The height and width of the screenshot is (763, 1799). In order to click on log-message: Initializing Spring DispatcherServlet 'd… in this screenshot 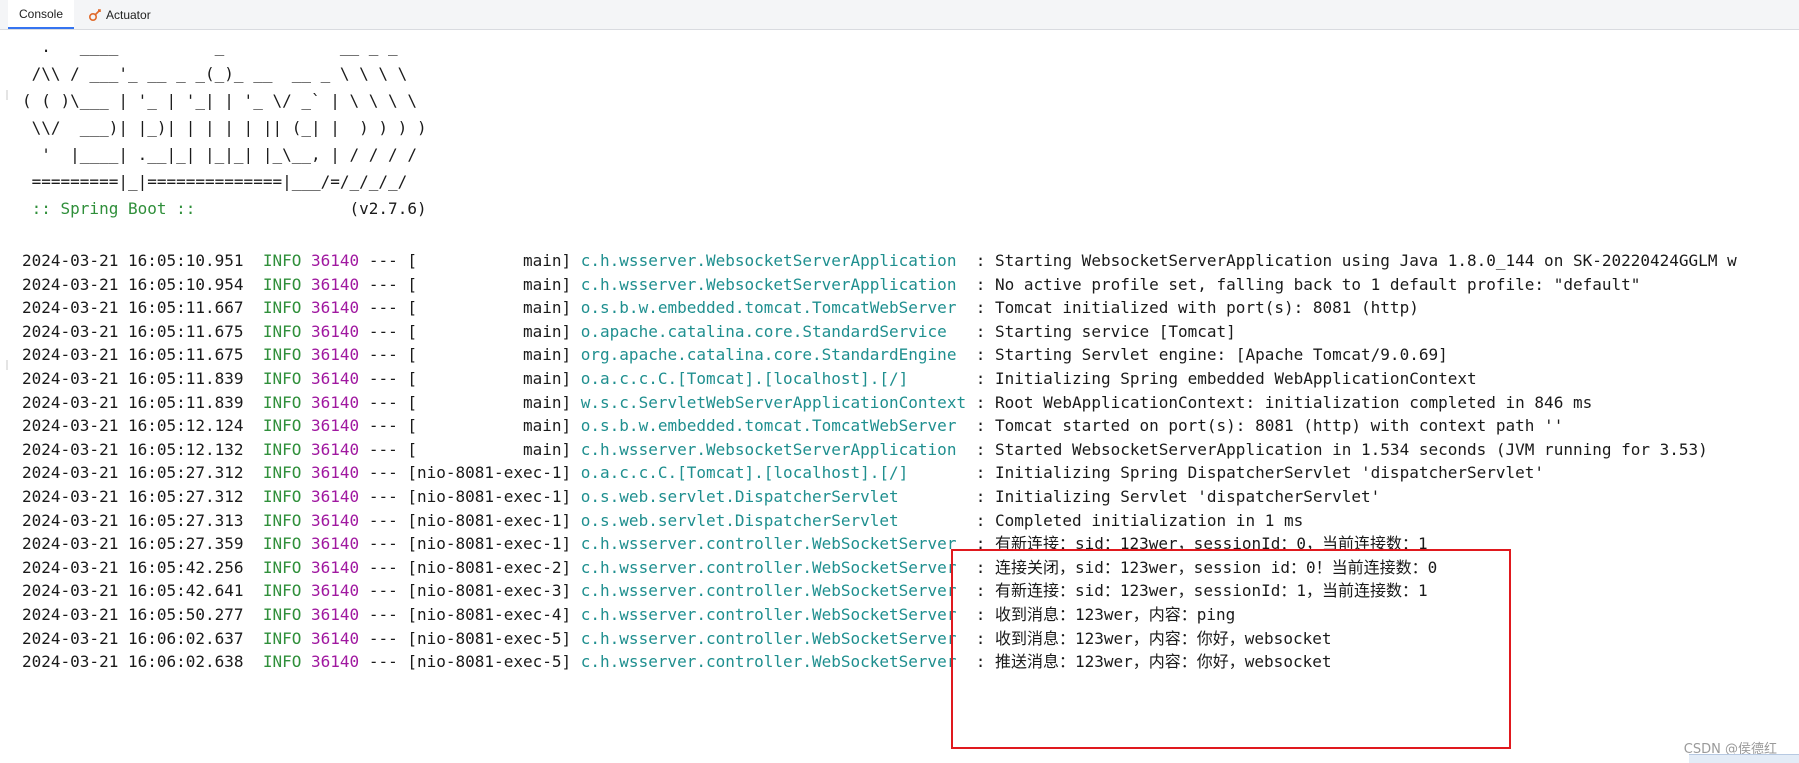, I will do `click(1269, 473)`.